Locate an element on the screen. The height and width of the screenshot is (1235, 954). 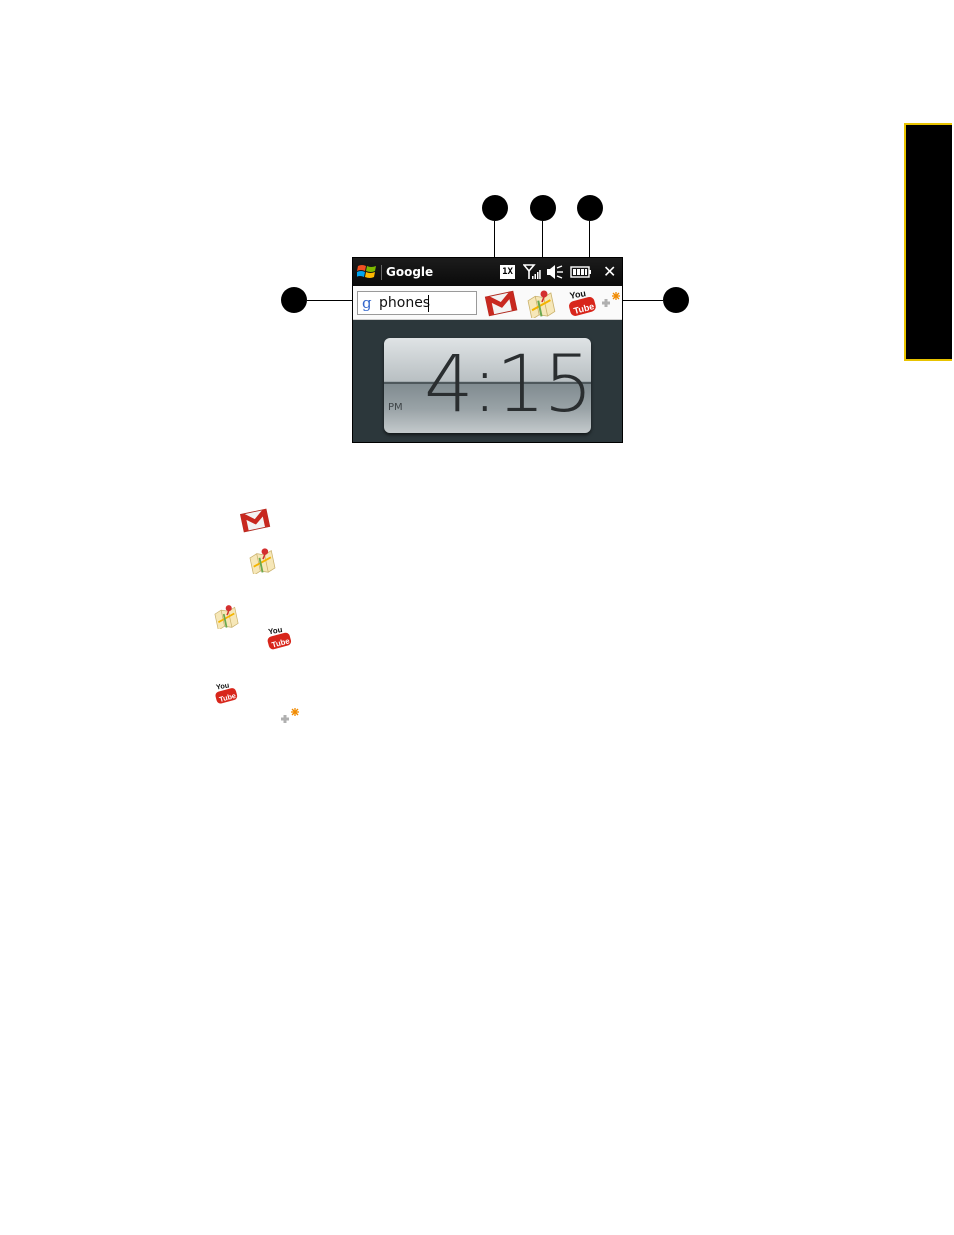
clock-ampm: PM is located at coordinates (395, 407).